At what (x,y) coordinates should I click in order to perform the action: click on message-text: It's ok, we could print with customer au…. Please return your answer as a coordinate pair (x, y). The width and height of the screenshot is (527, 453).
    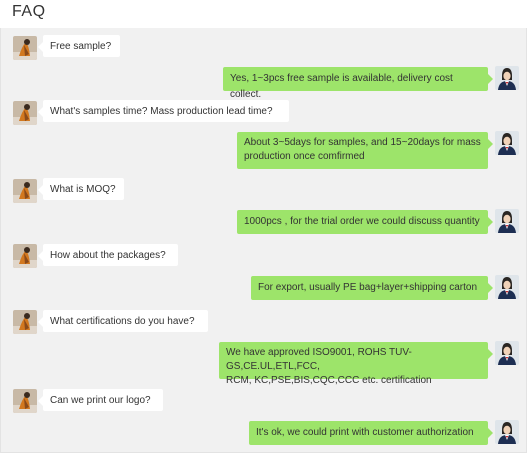
    Looking at the image, I should click on (365, 432).